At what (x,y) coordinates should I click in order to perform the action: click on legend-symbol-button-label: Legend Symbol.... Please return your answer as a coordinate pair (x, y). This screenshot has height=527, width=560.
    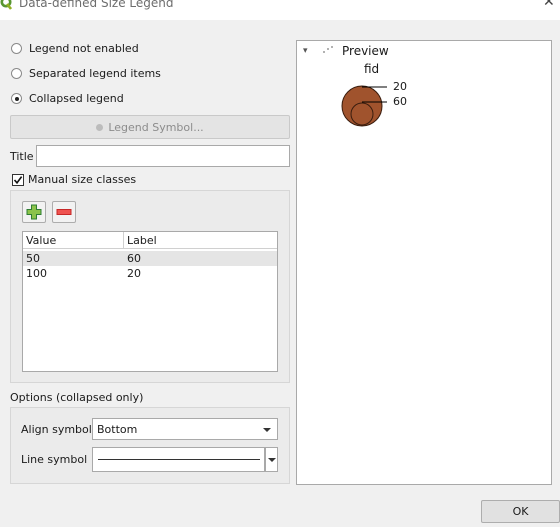
    Looking at the image, I should click on (156, 127).